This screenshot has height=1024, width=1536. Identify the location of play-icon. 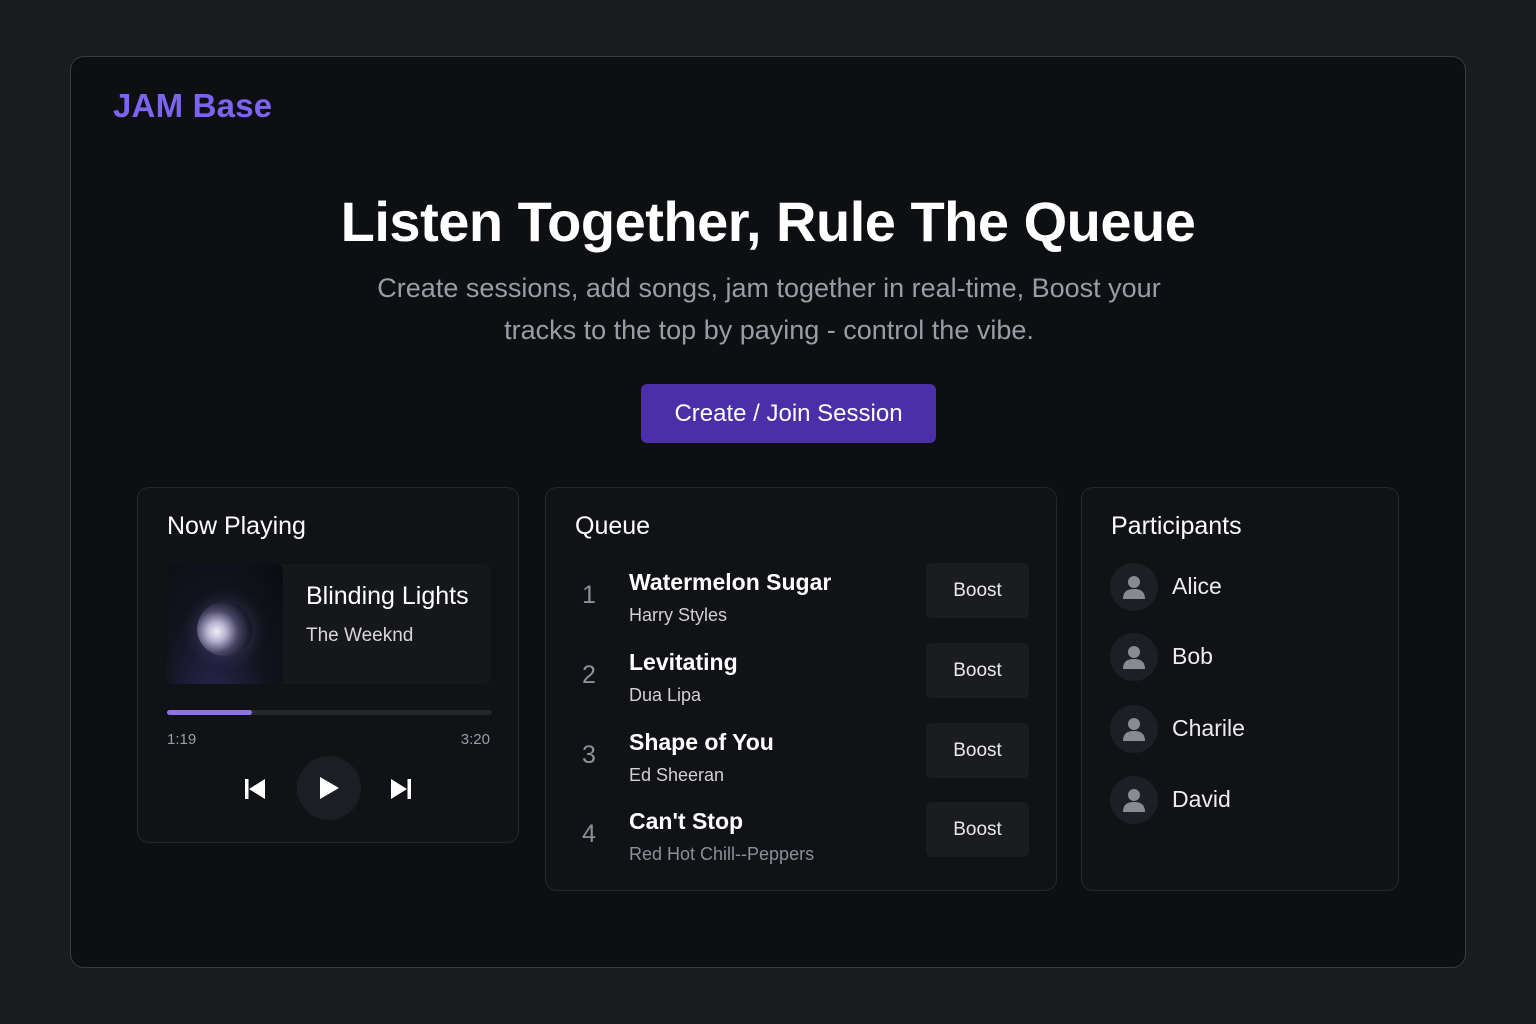
(329, 788).